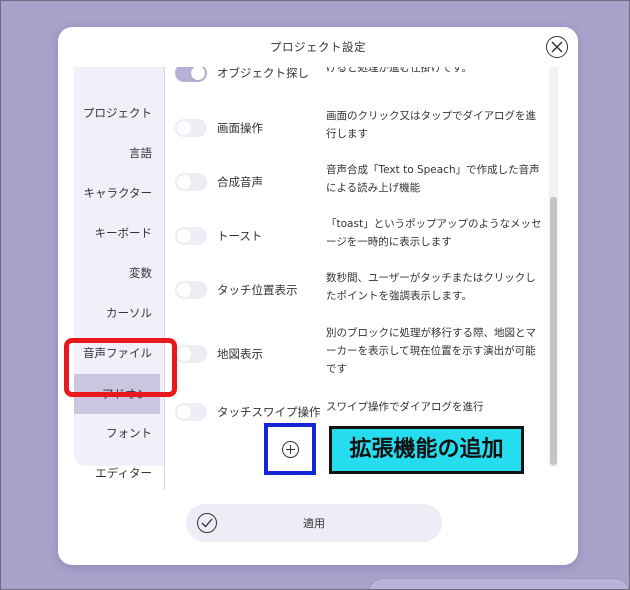  I want to click on plus-circle-icon, so click(290, 449).